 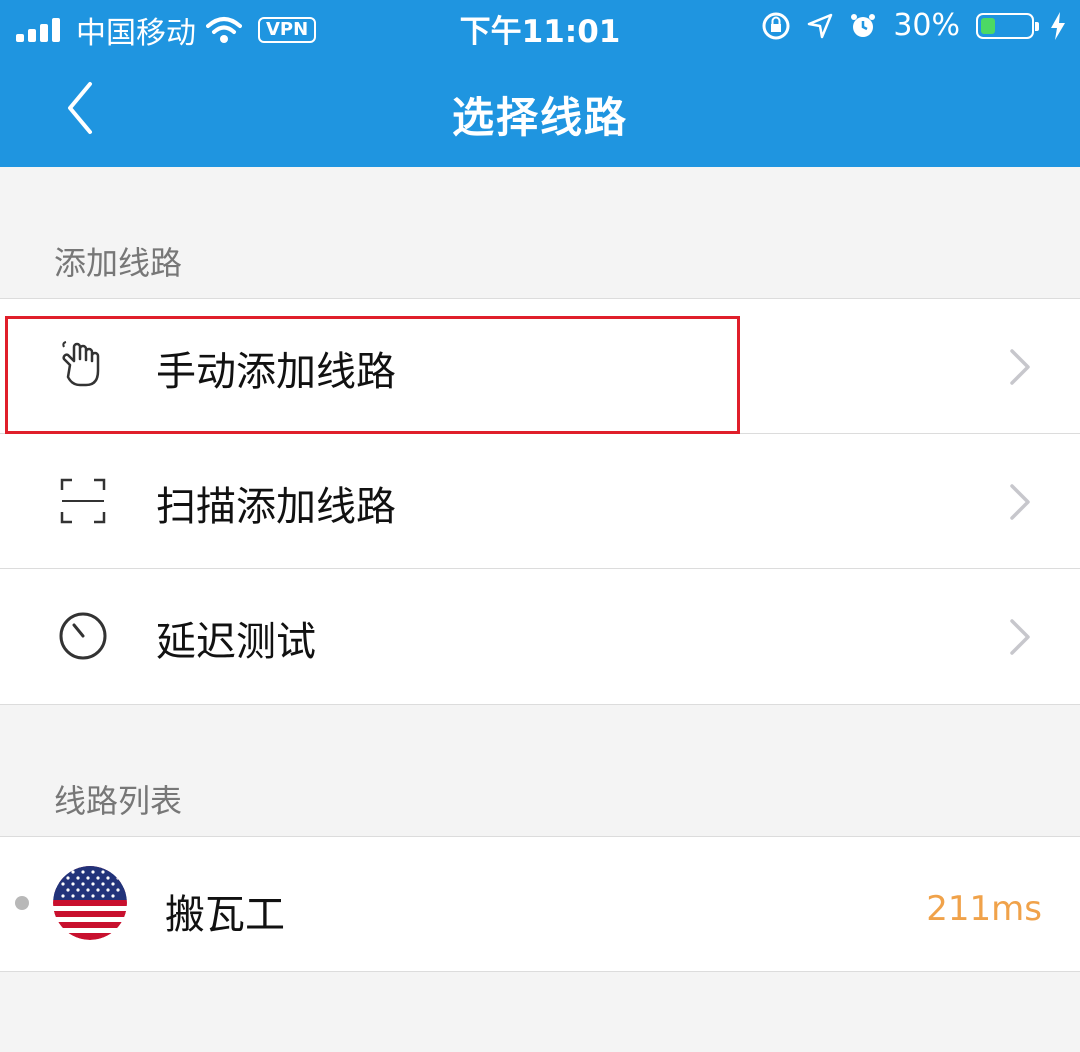 What do you see at coordinates (984, 909) in the screenshot?
I see `server-latency: 211ms` at bounding box center [984, 909].